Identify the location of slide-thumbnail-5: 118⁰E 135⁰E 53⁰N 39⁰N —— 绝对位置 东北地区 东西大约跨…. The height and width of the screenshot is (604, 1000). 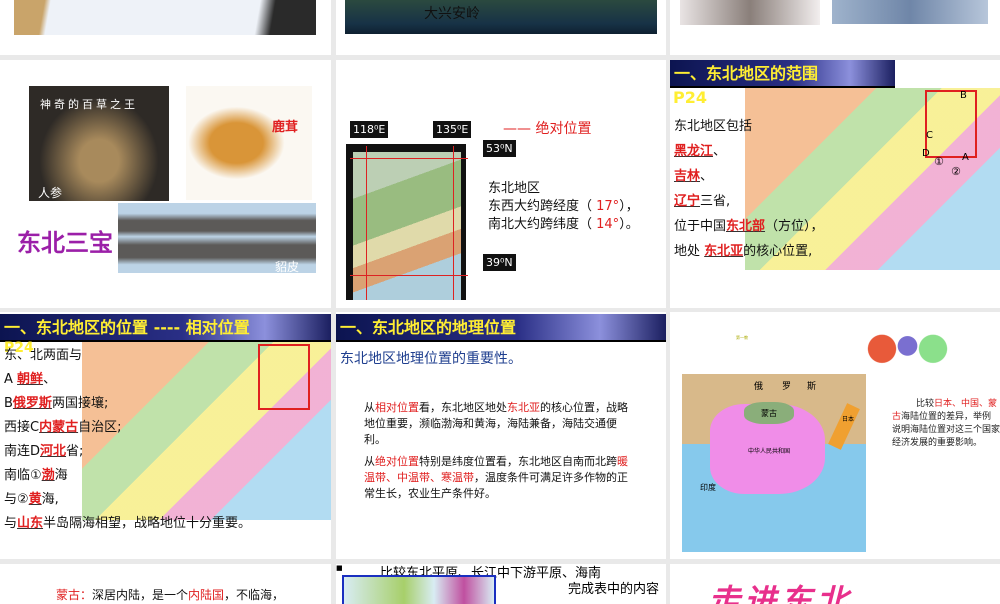
(501, 184).